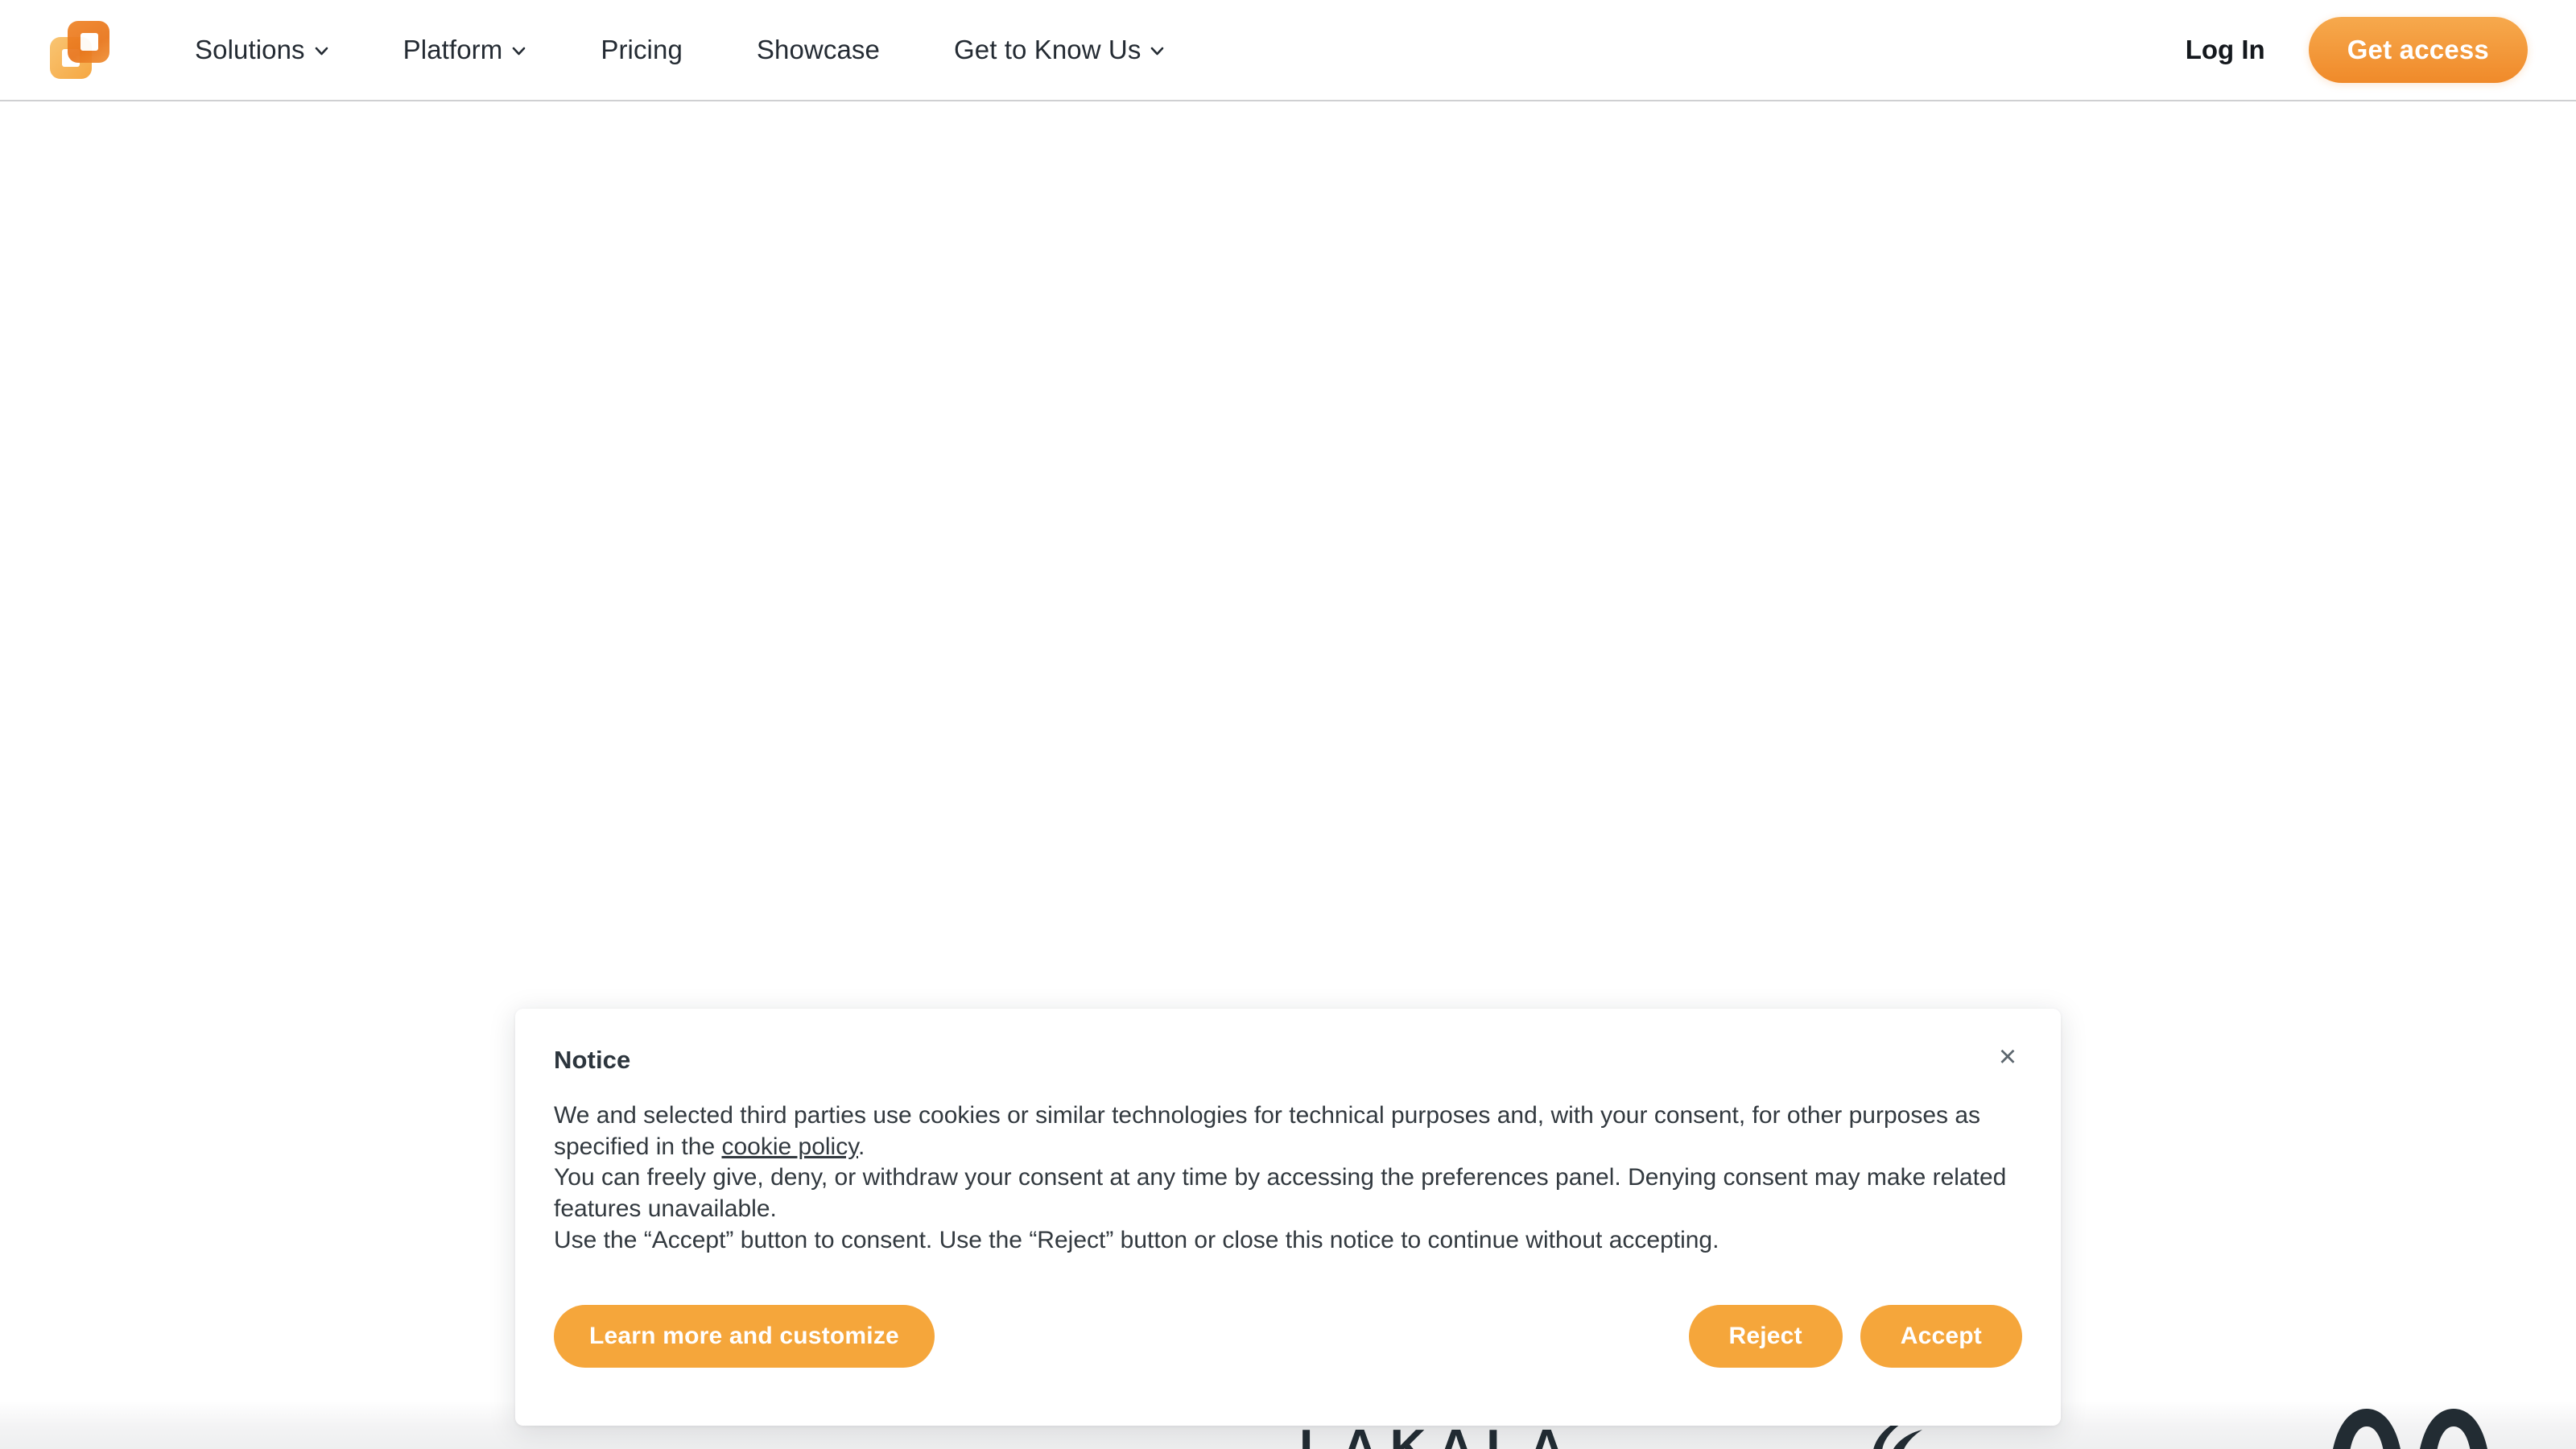  I want to click on double-arch-logo-icon, so click(2414, 1425).